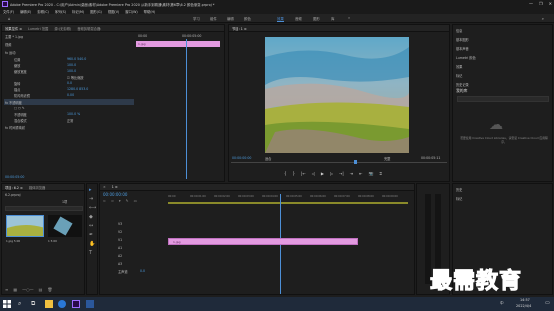 Image resolution: width=554 pixels, height=311 pixels. Describe the element at coordinates (303, 173) in the screenshot. I see `go-to-in-button: |←` at that location.